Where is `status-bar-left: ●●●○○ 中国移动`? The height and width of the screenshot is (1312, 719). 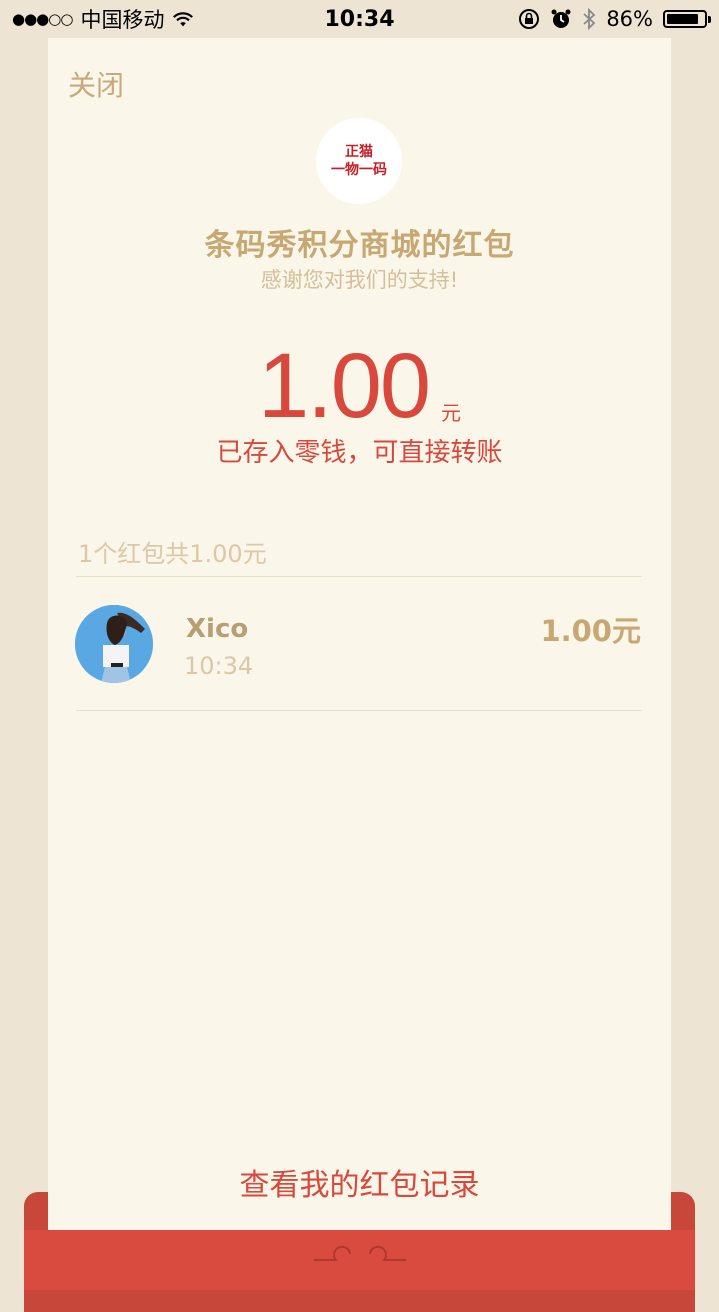 status-bar-left: ●●●○○ 中国移动 is located at coordinates (97, 19).